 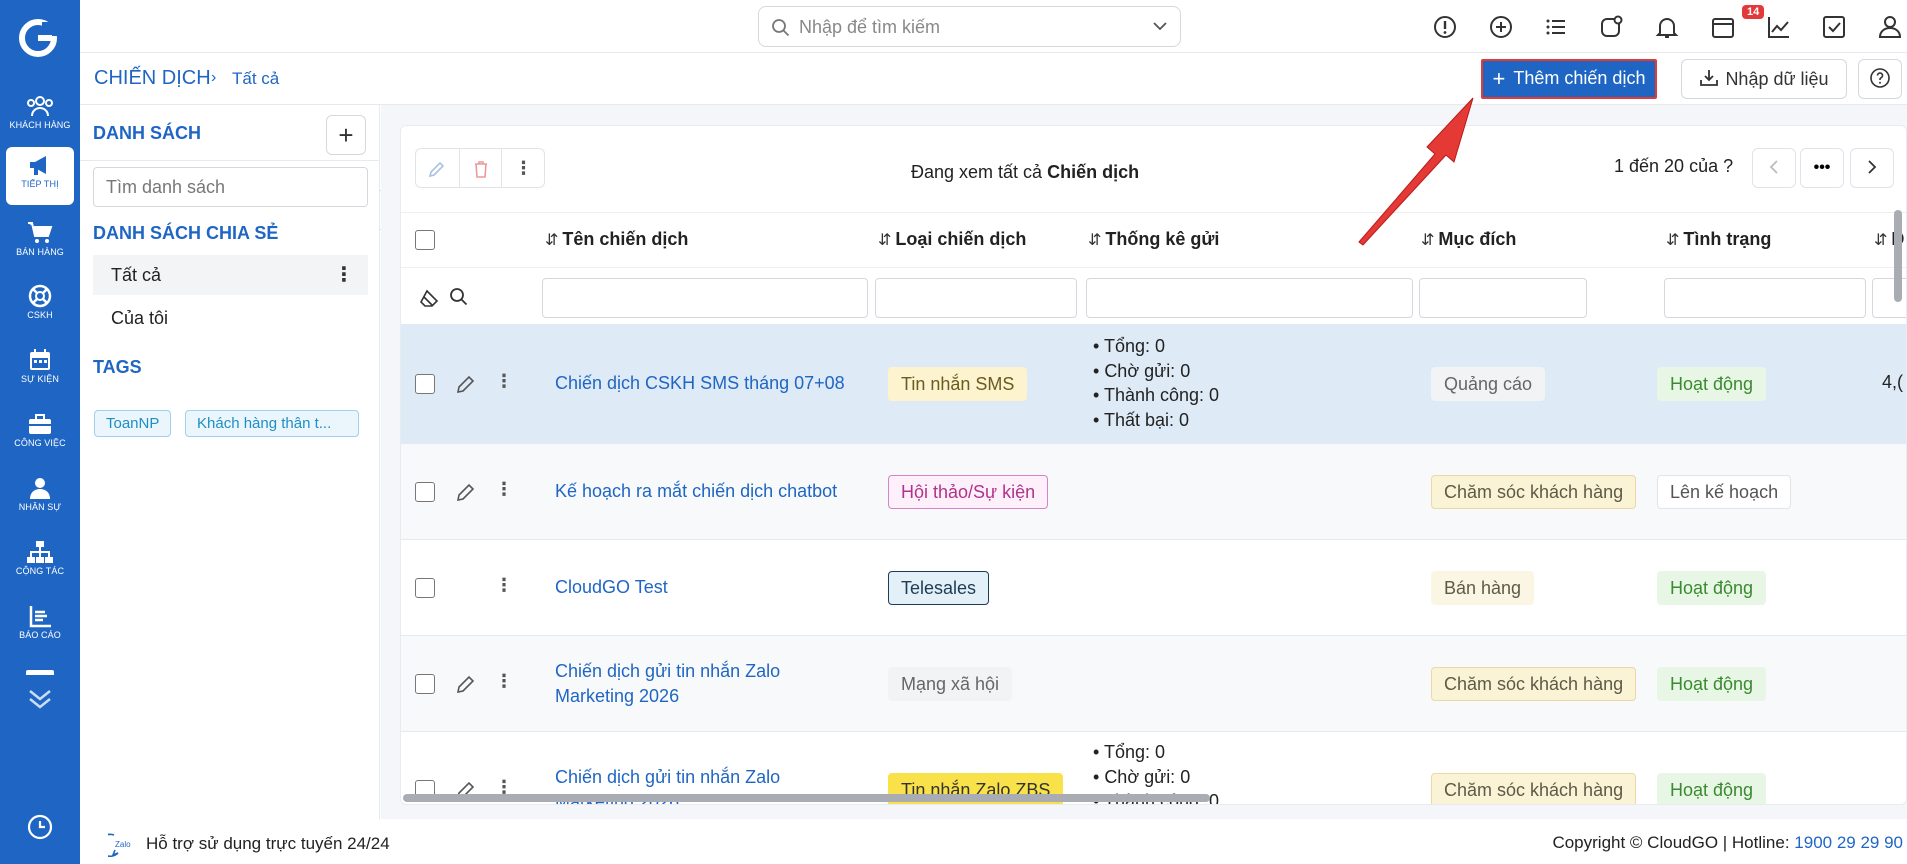 What do you see at coordinates (1445, 27) in the screenshot?
I see `alert-icon` at bounding box center [1445, 27].